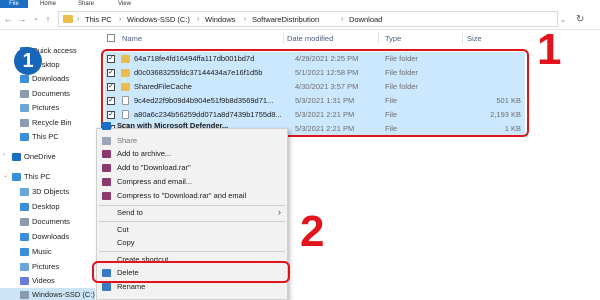 The height and width of the screenshot is (300, 600). What do you see at coordinates (192, 243) in the screenshot?
I see `menu-item-copy: Copy` at bounding box center [192, 243].